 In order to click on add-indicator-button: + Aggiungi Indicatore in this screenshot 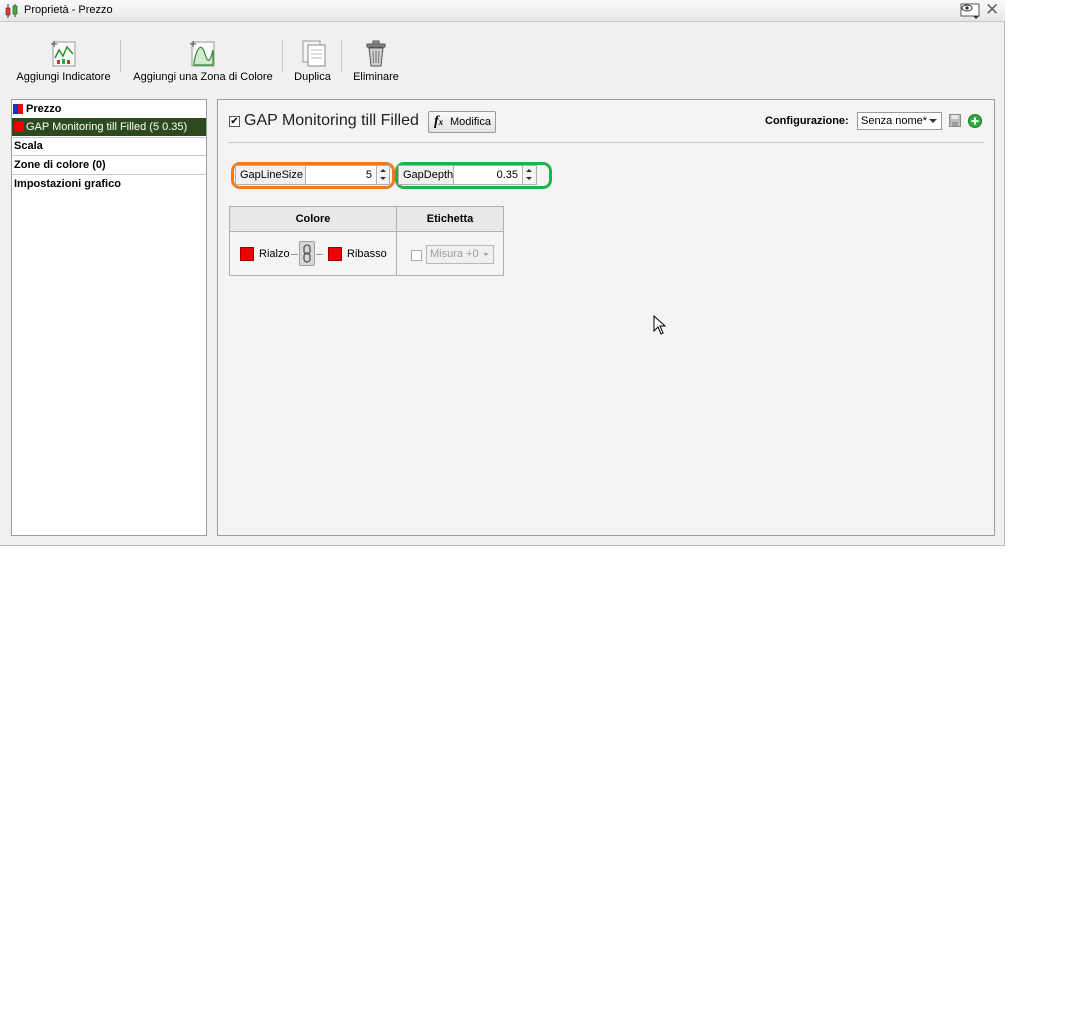, I will do `click(63, 60)`.